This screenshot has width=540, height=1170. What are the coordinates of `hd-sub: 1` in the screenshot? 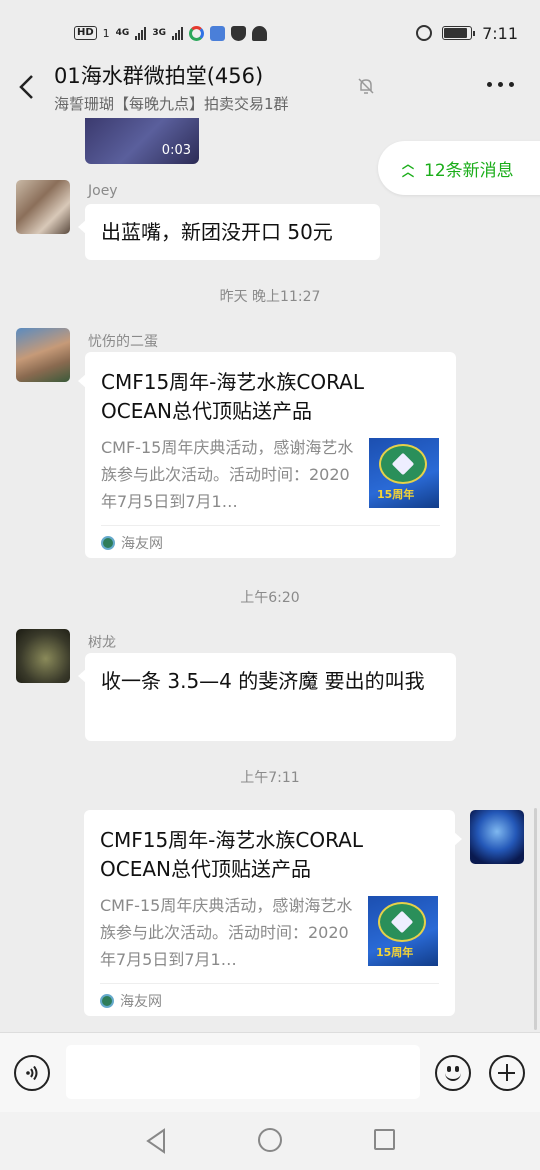 It's located at (106, 33).